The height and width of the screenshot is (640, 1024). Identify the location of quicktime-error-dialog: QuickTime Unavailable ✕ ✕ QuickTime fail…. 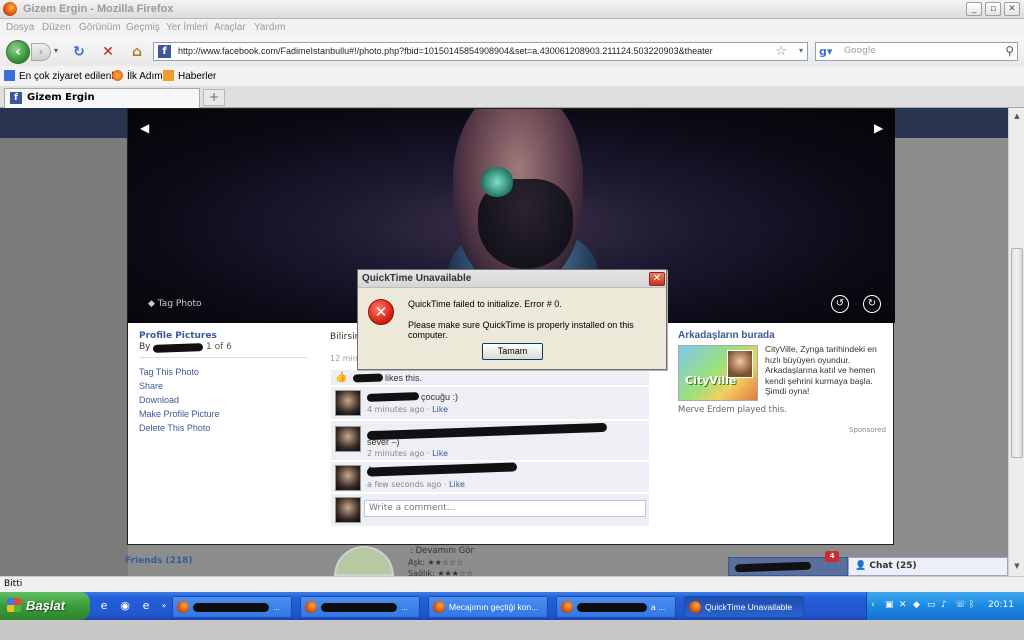
(512, 319).